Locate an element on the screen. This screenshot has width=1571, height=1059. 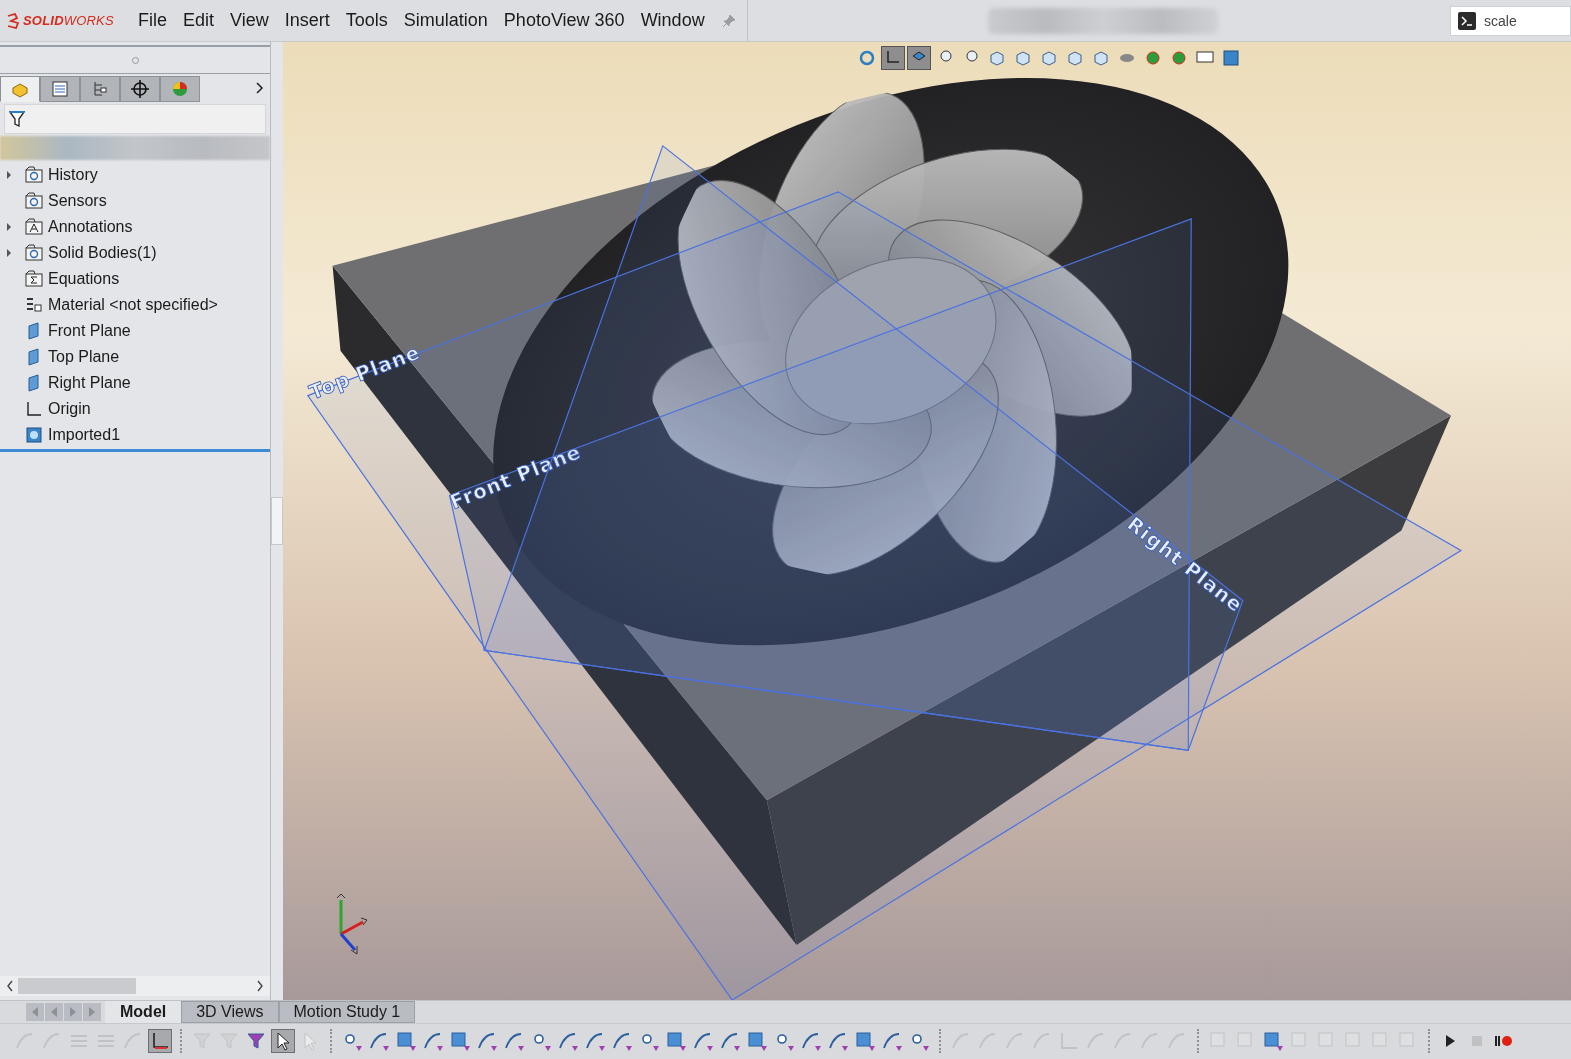
material-icon is located at coordinates (34, 305).